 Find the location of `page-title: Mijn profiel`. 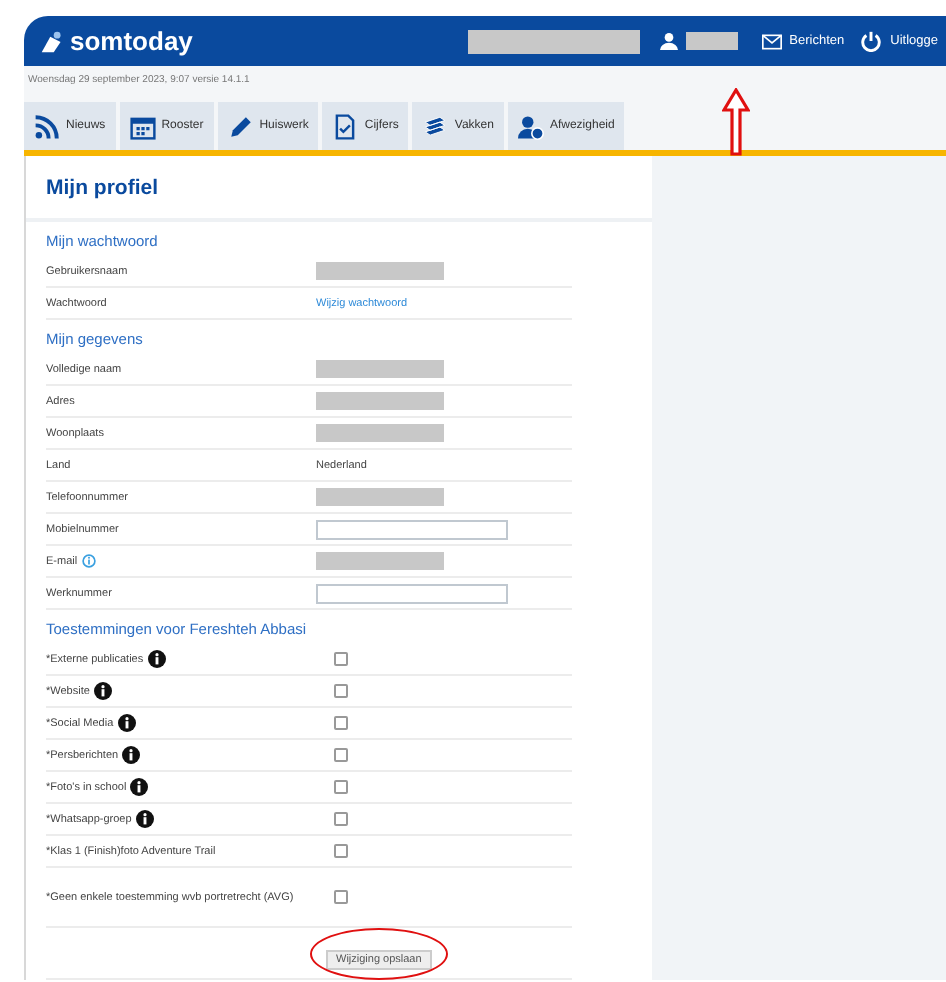

page-title: Mijn profiel is located at coordinates (102, 187).